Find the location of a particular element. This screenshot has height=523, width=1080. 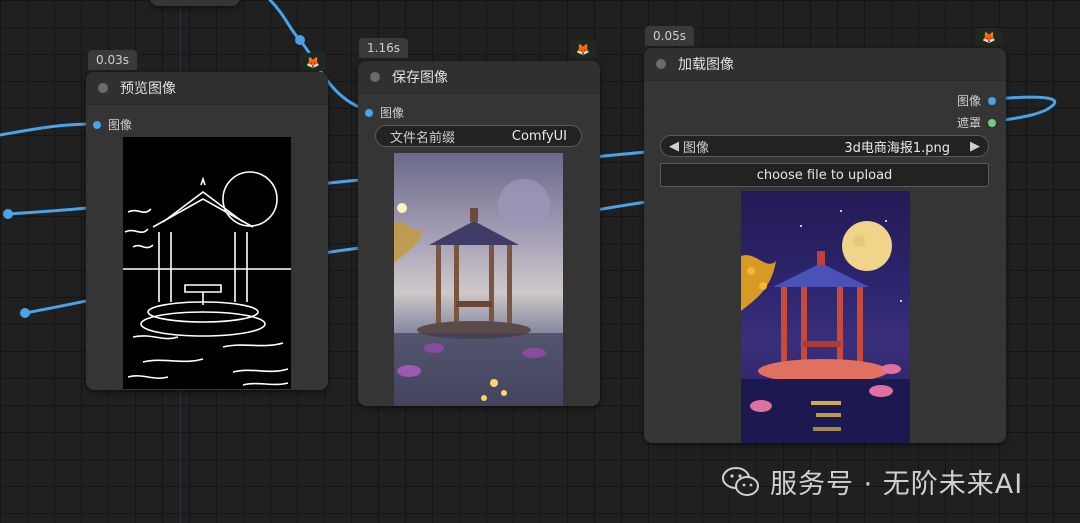

partial-node-top is located at coordinates (195, 3).